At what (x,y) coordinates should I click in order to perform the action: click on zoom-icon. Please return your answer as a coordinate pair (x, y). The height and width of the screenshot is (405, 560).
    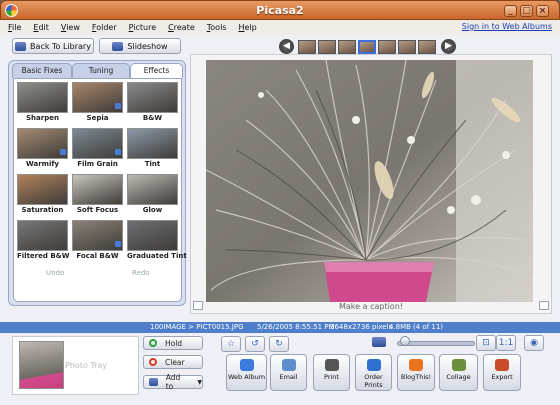
    Looking at the image, I should click on (379, 342).